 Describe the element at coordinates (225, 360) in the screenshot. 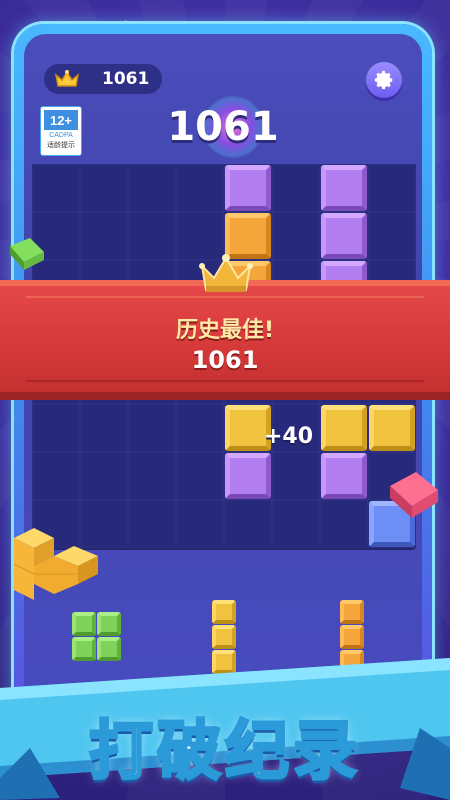

I see `new-record-score: 1061` at that location.